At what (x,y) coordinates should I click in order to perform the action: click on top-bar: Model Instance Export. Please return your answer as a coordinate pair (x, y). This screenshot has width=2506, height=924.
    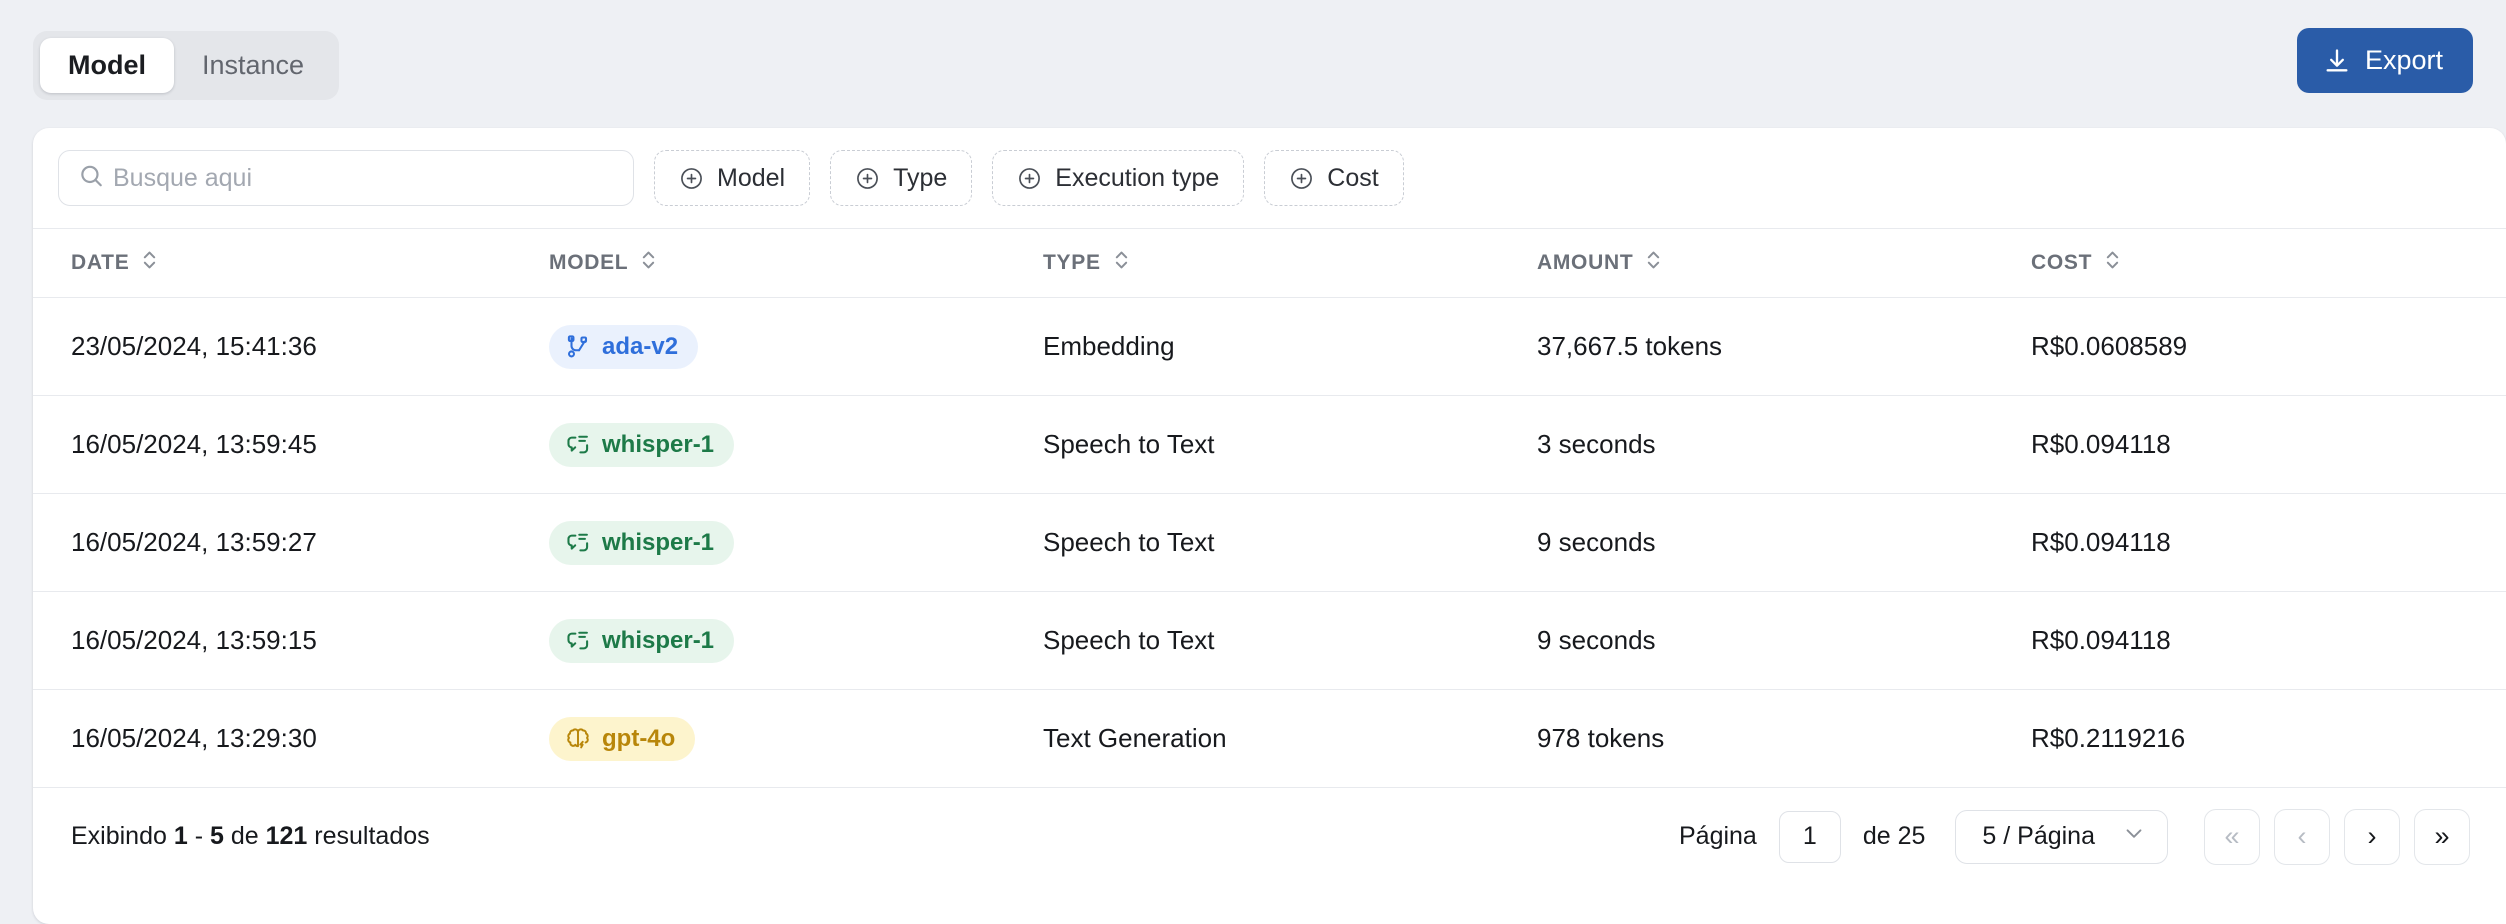
    Looking at the image, I should click on (1253, 54).